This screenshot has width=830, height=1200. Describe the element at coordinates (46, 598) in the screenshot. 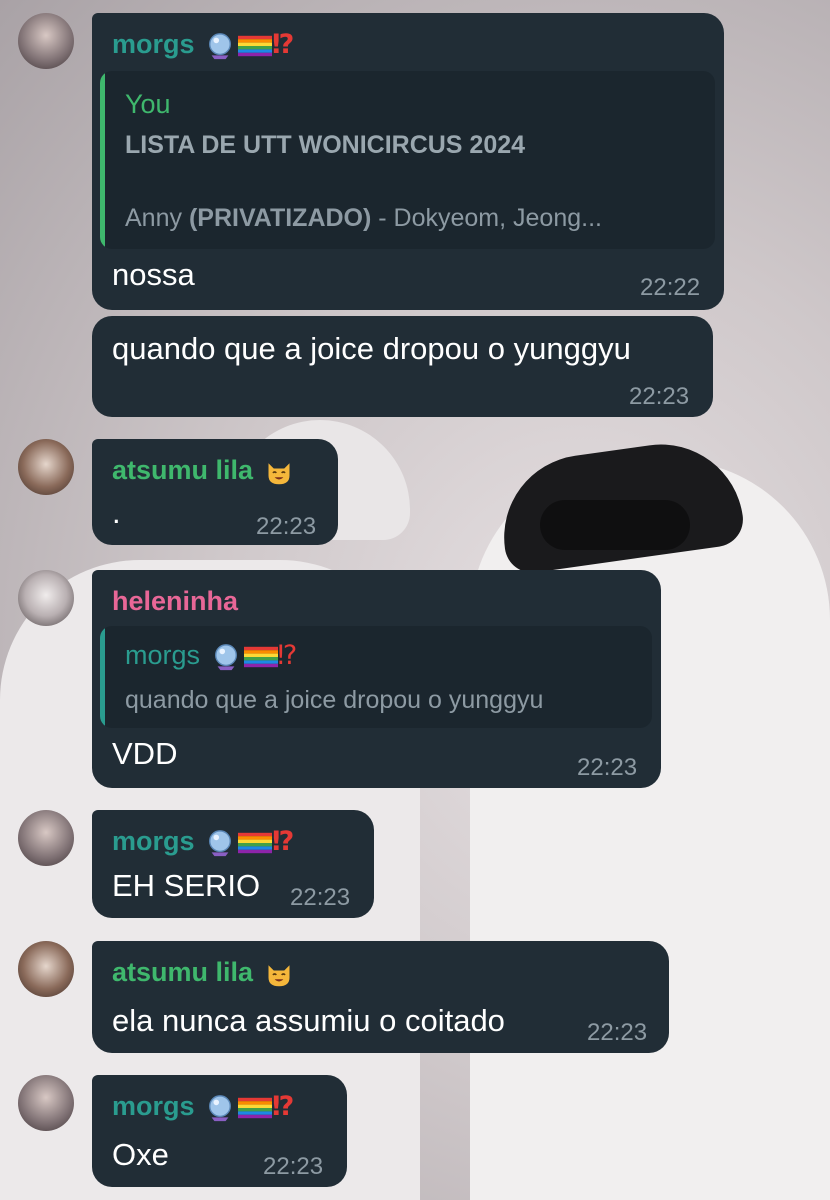

I see `avatar-heleninha` at that location.